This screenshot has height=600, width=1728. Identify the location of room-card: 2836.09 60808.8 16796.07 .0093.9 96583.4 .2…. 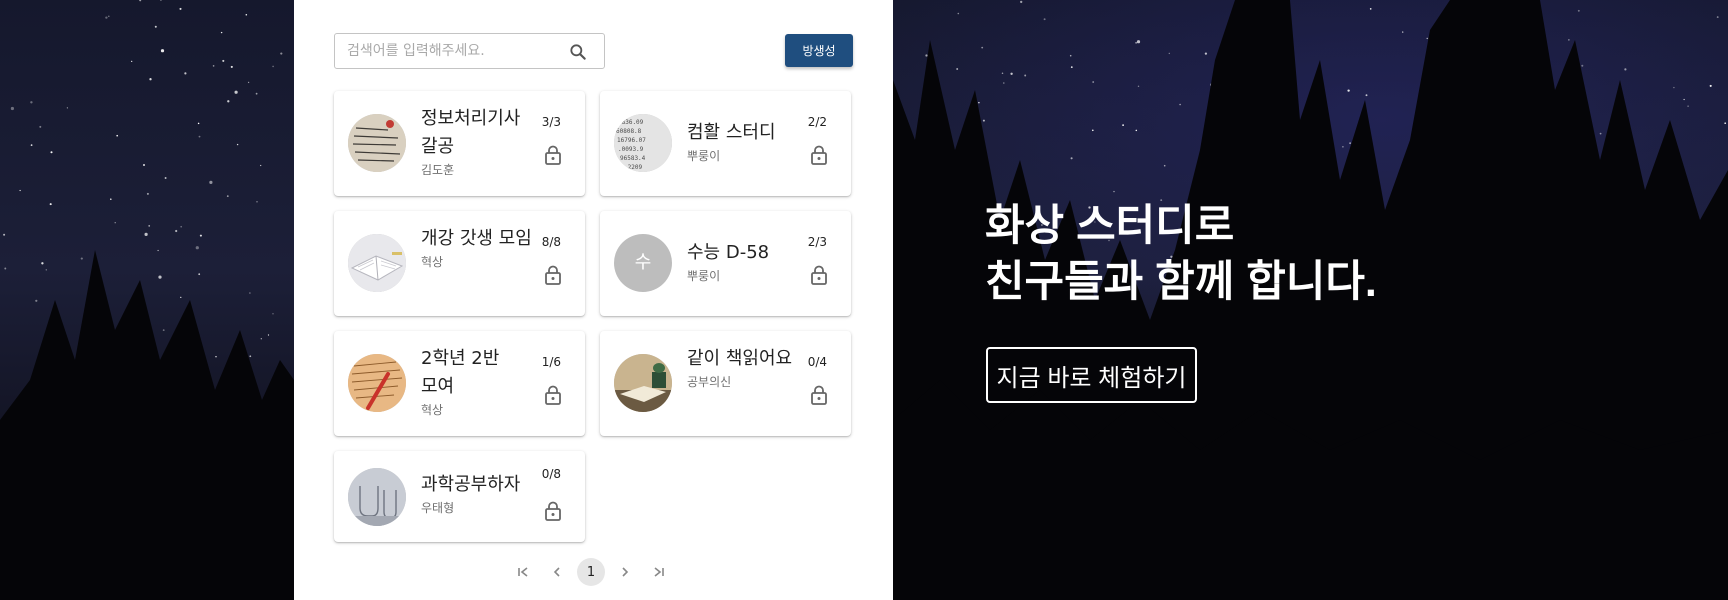
(725, 143).